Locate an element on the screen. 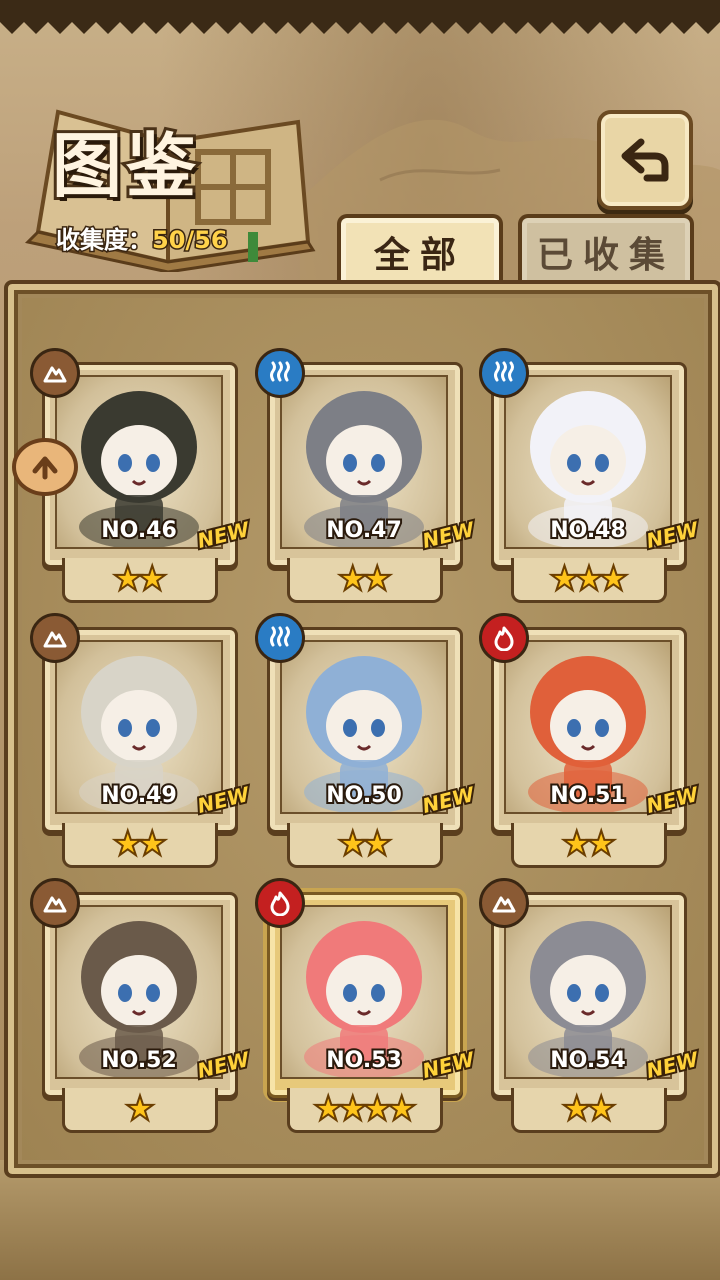 The width and height of the screenshot is (720, 1280). card-frame: NO.51 NEW is located at coordinates (596, 730).